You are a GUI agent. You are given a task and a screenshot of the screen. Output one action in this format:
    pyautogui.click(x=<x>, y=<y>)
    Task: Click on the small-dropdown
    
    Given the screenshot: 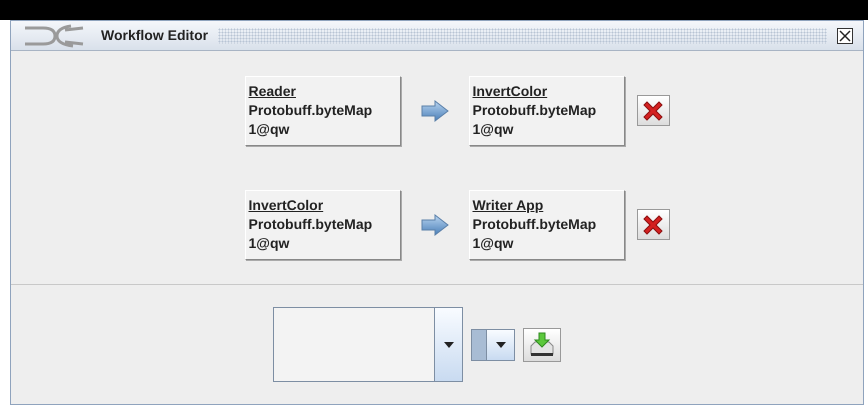 What is the action you would take?
    pyautogui.click(x=493, y=344)
    